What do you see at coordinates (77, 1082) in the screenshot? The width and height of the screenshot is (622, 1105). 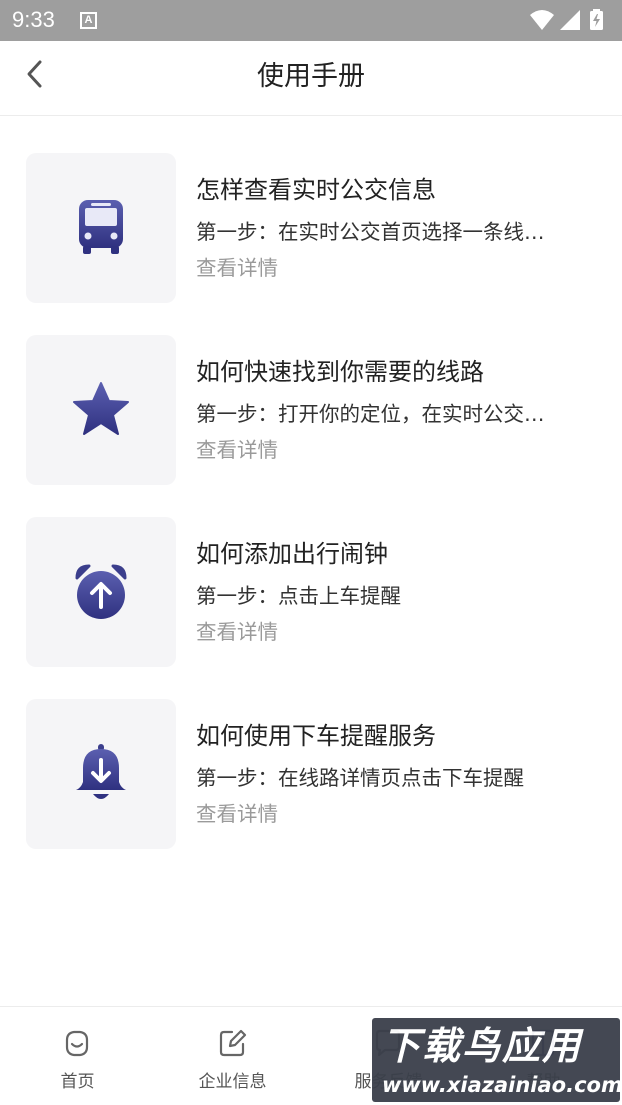 I see `tab-label: 首页` at bounding box center [77, 1082].